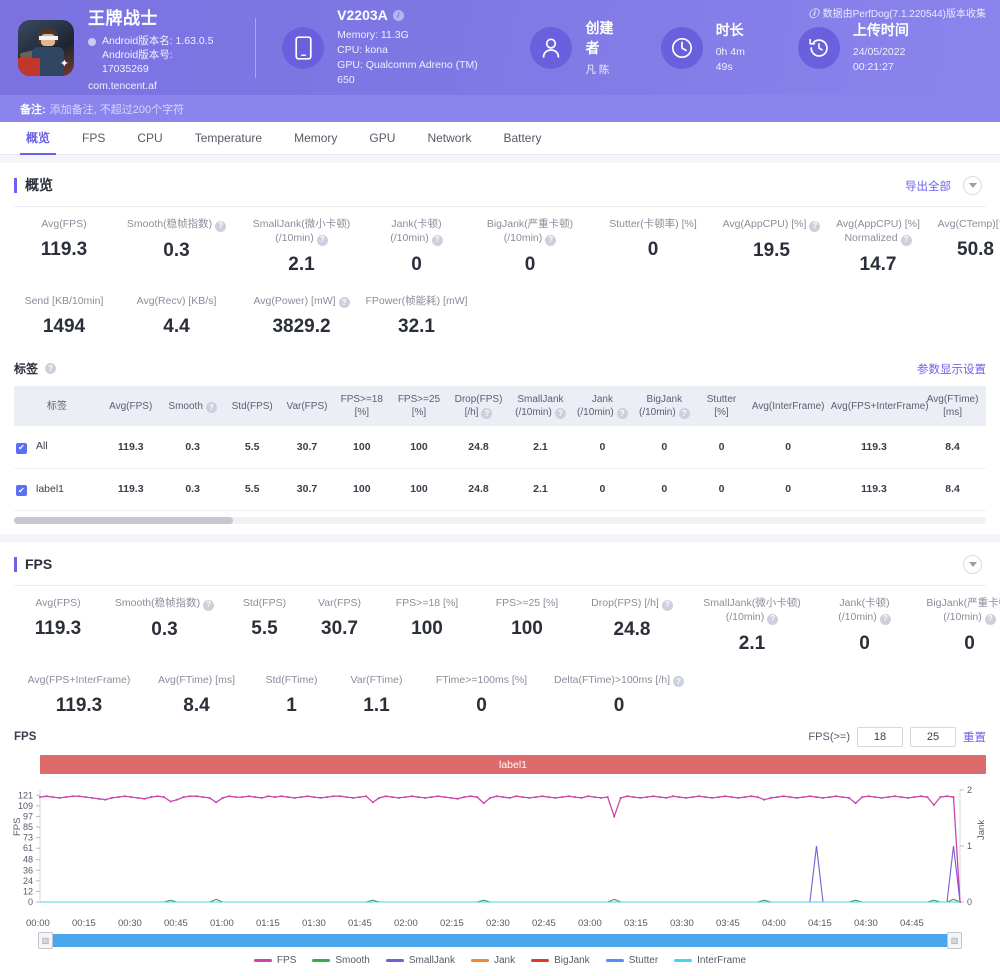 This screenshot has width=1000, height=976. I want to click on fps-threshold-filter: FPS(>=) 重置, so click(897, 737).